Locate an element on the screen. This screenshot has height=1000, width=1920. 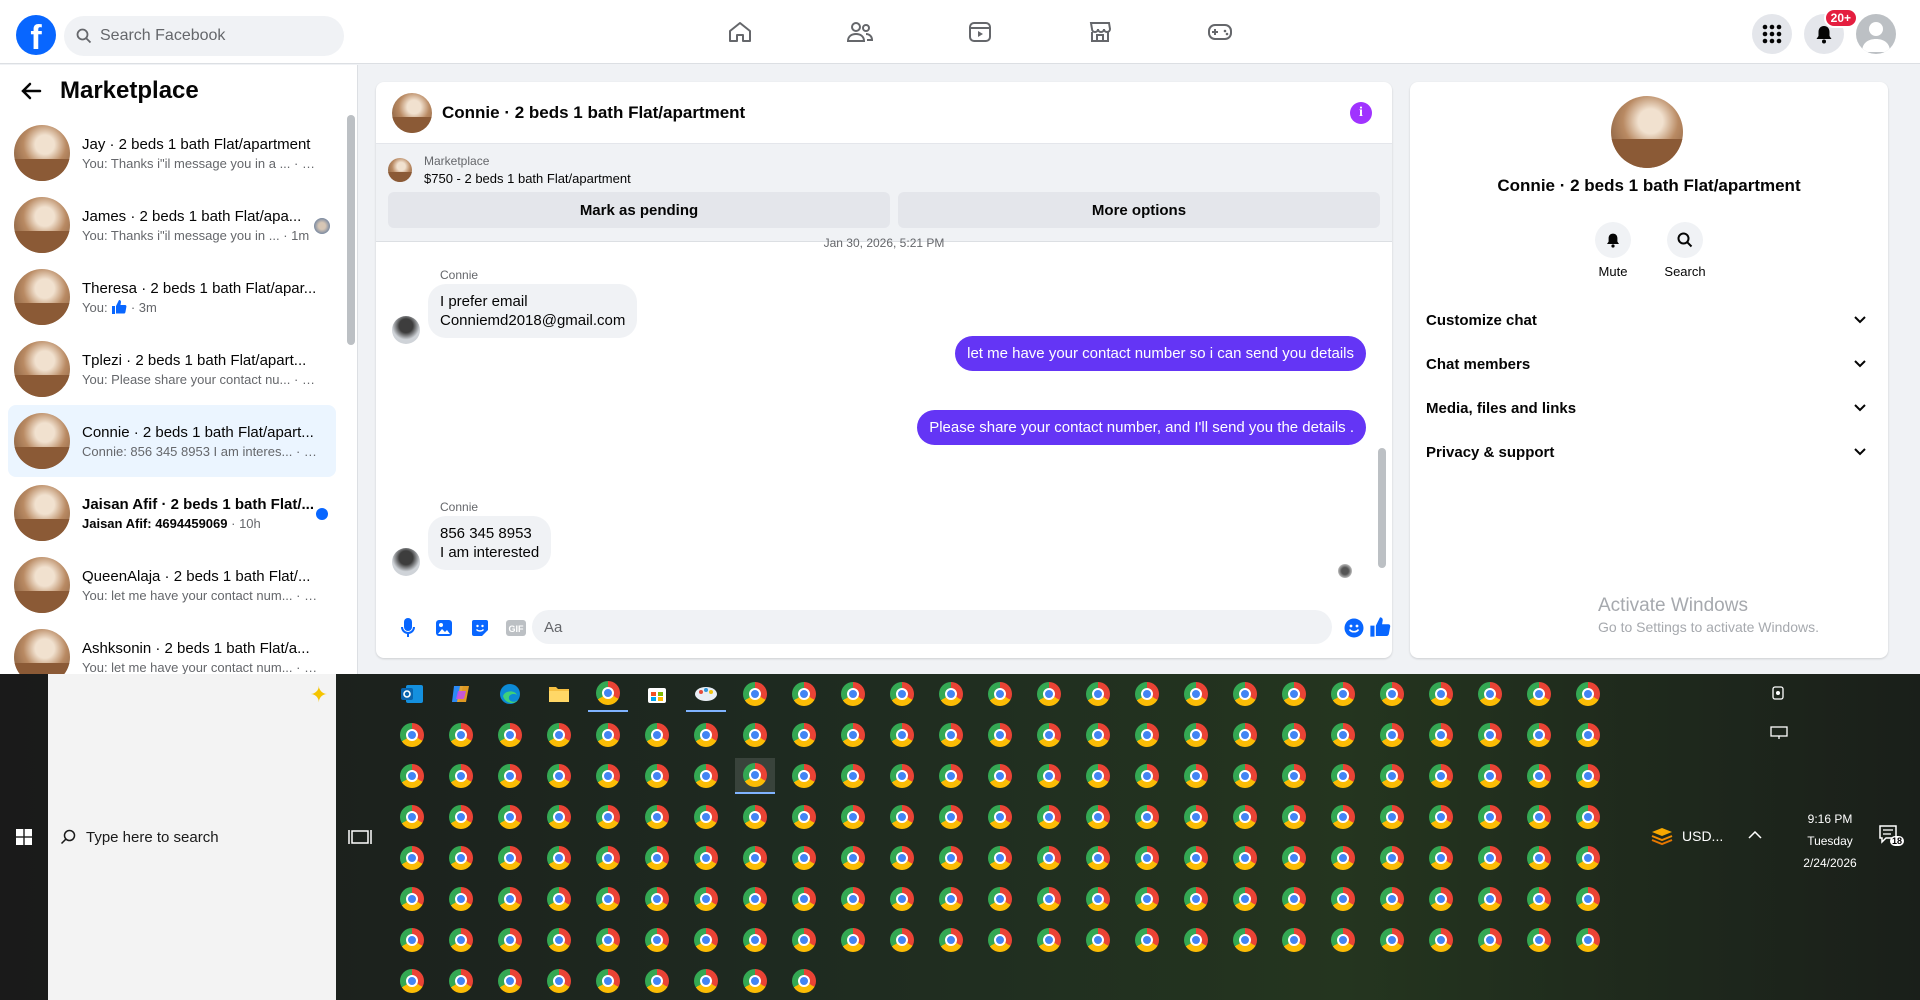
chat-profile-avatar is located at coordinates (1647, 132).